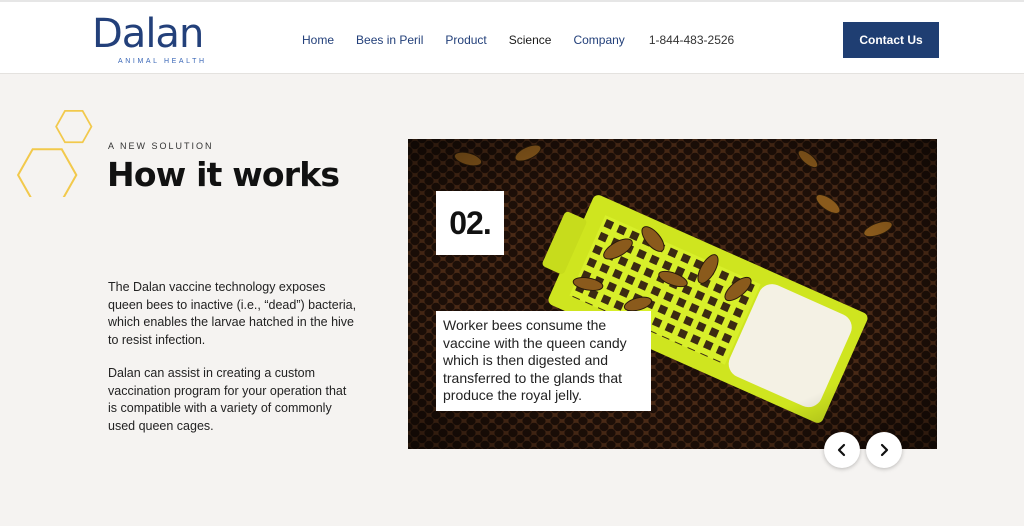 The height and width of the screenshot is (526, 1024). I want to click on slider-next-button, so click(884, 450).